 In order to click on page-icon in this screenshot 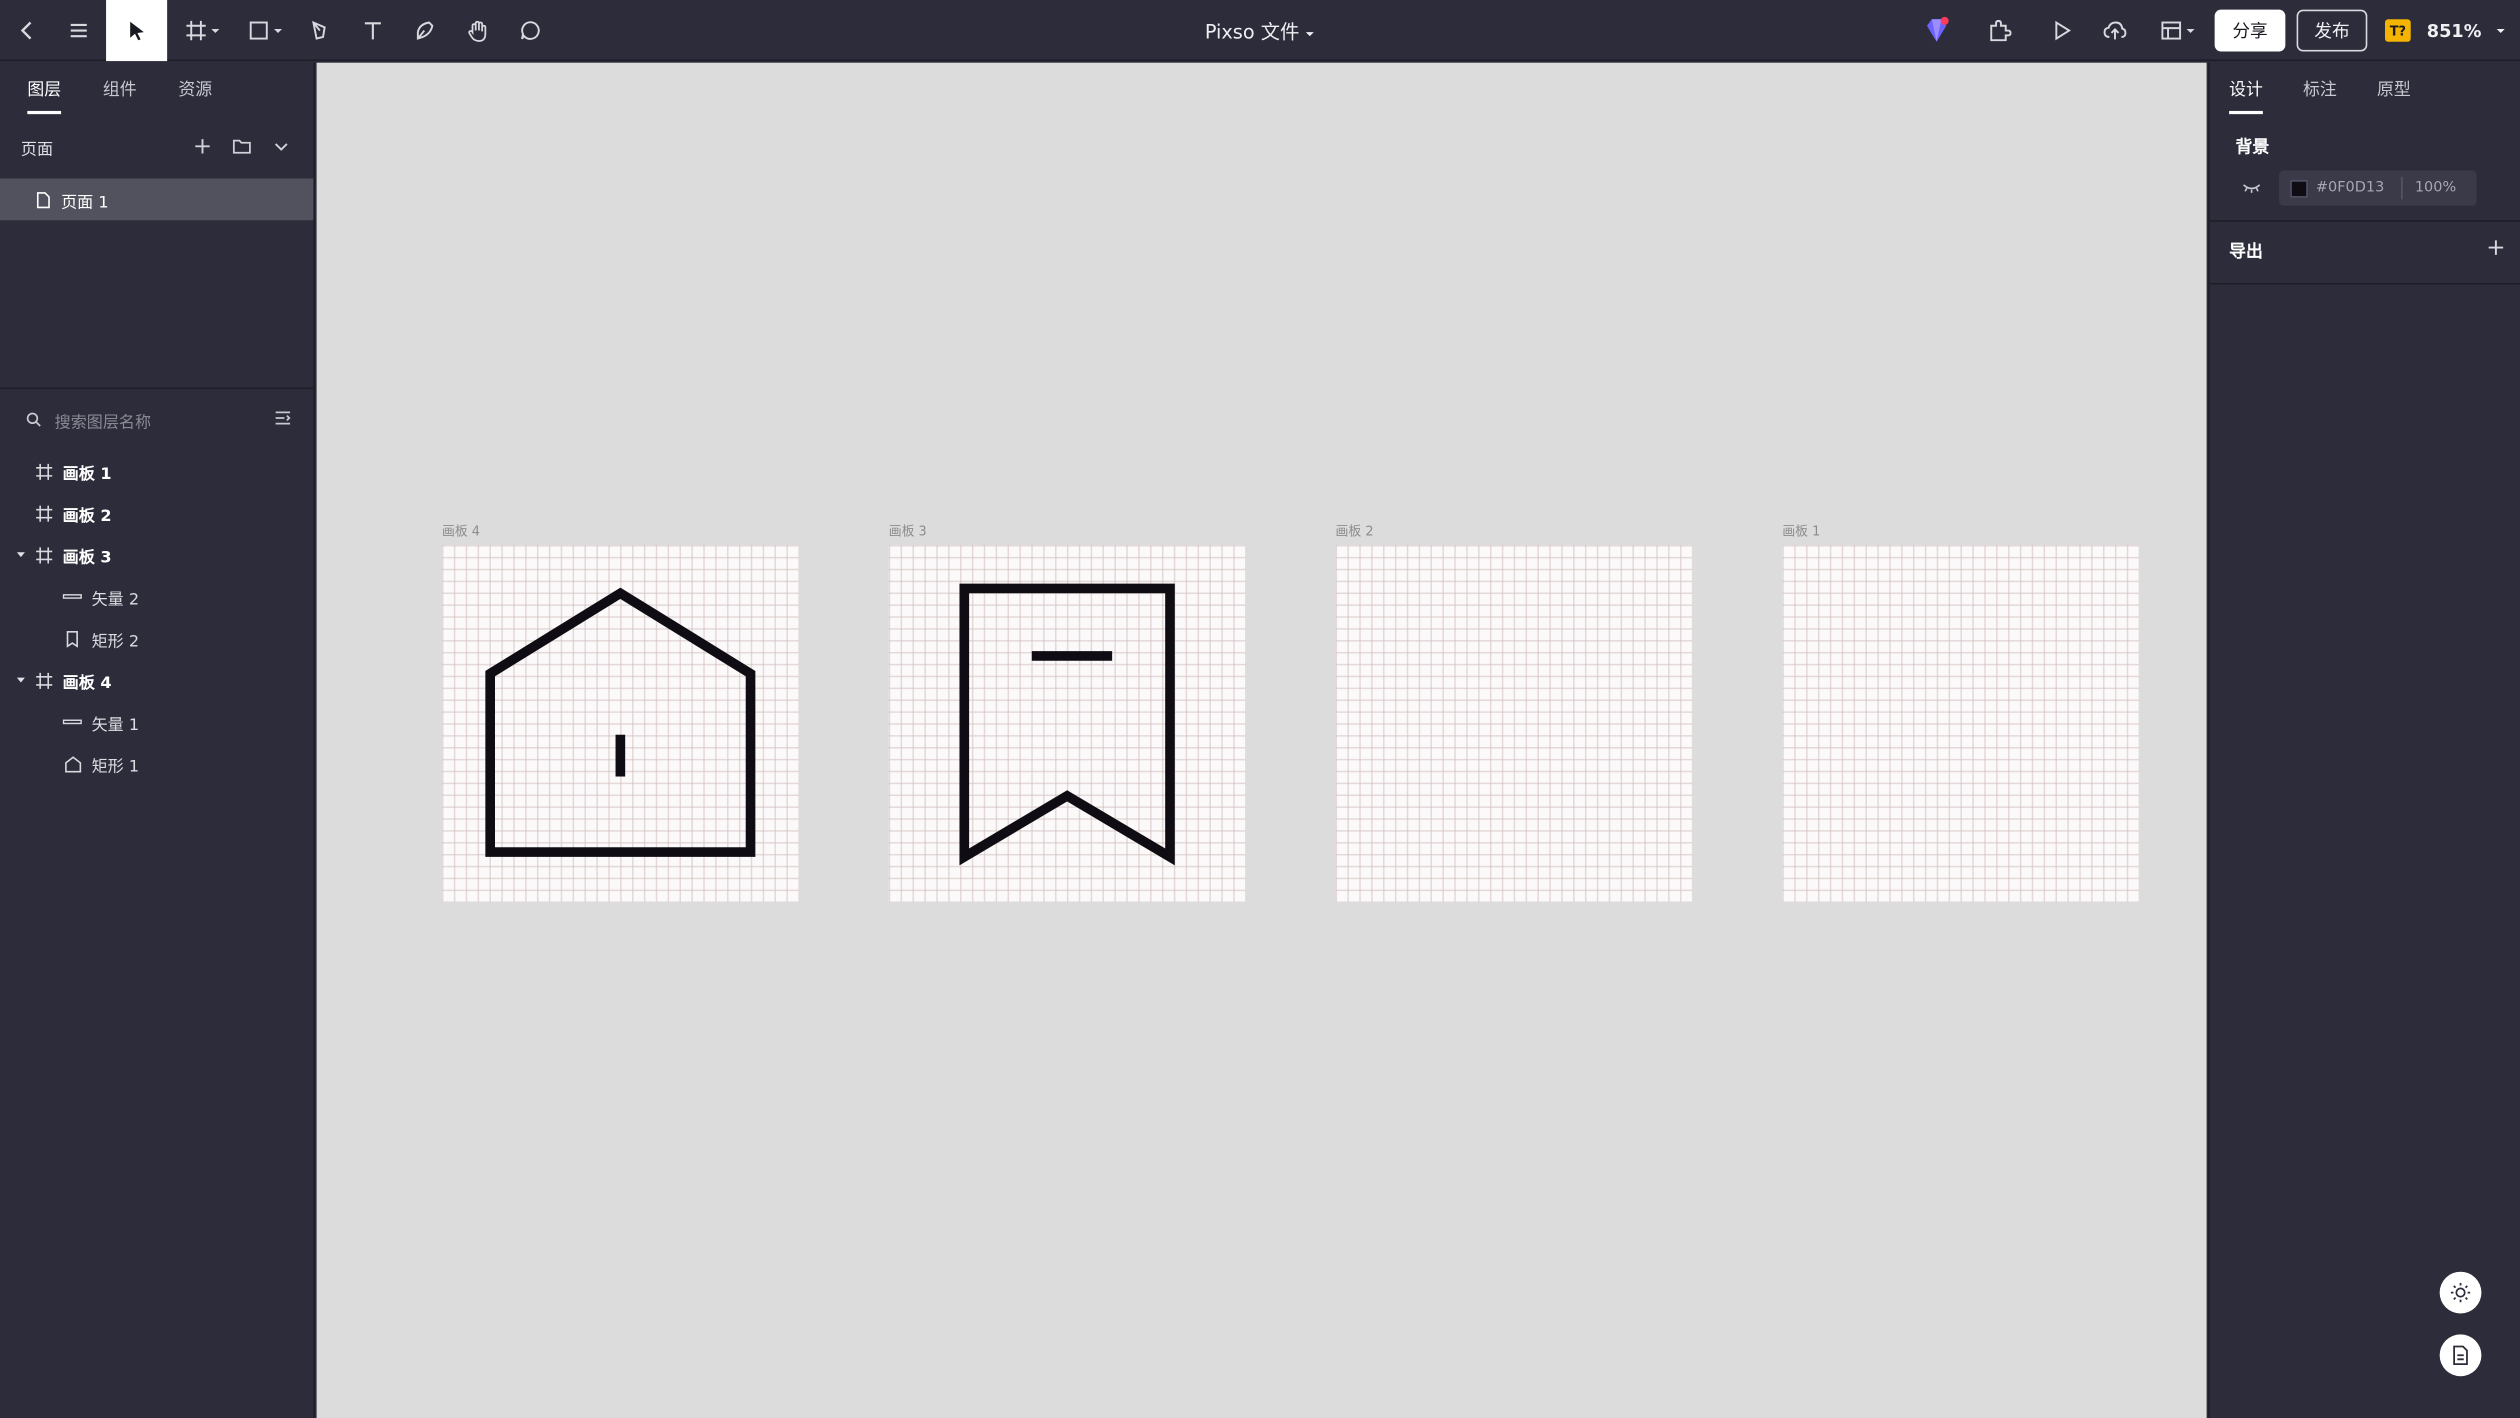, I will do `click(43, 199)`.